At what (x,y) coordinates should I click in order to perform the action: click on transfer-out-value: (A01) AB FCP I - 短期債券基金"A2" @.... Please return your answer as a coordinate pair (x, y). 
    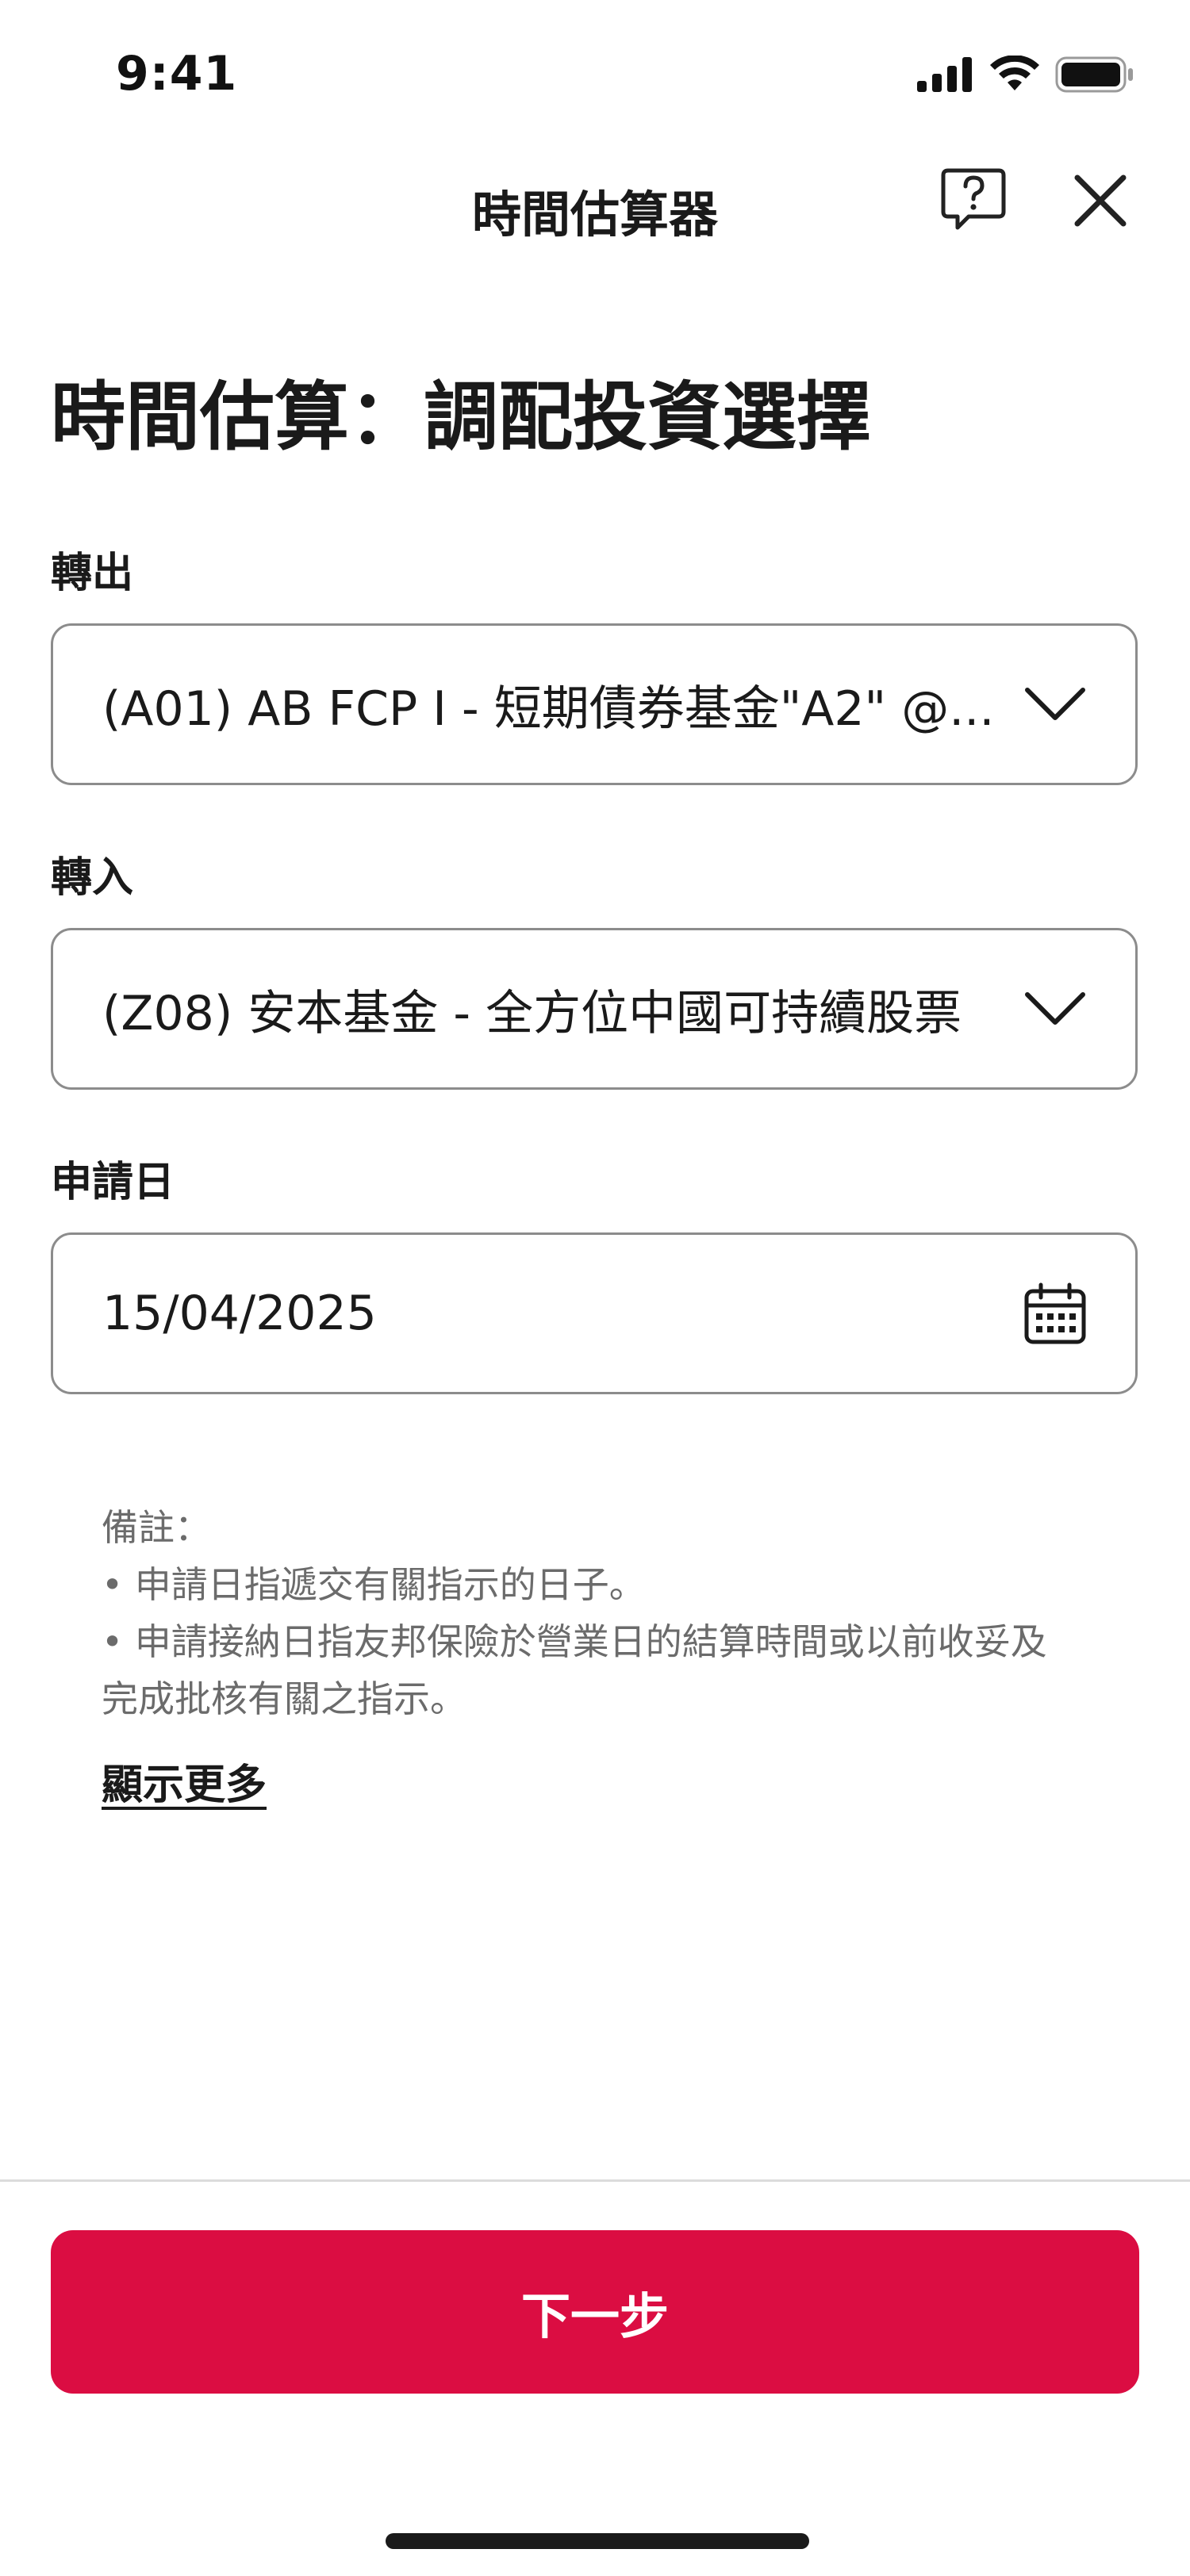
    Looking at the image, I should click on (550, 705).